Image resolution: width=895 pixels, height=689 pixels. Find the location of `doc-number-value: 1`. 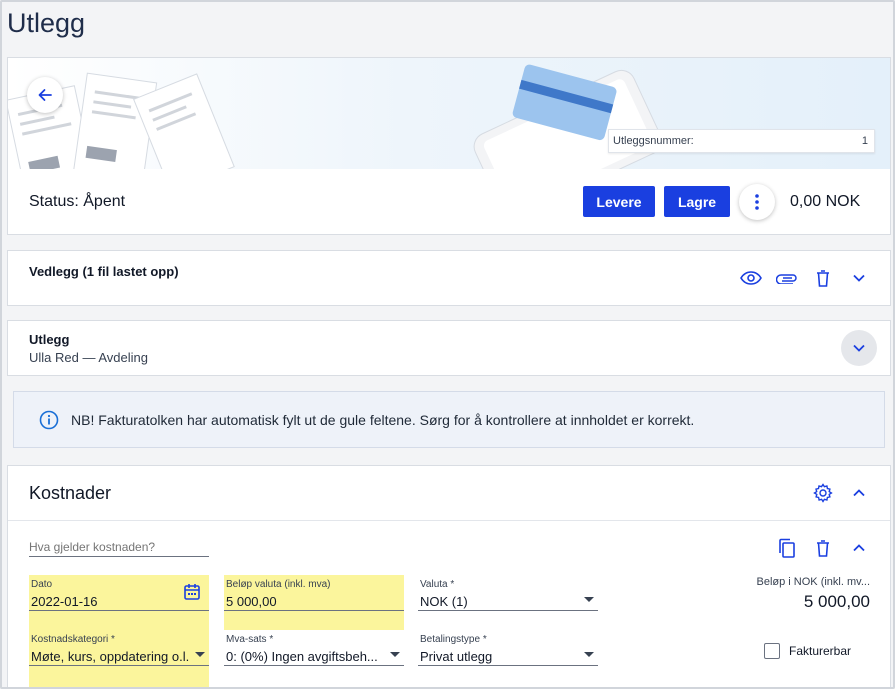

doc-number-value: 1 is located at coordinates (864, 141).